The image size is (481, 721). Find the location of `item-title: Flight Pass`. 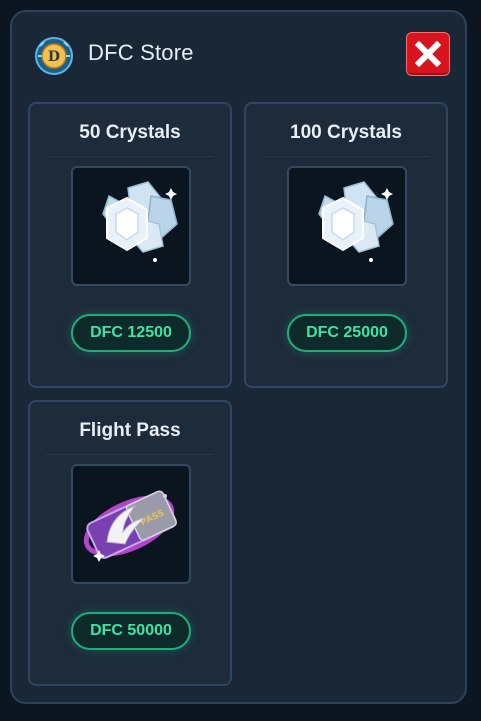

item-title: Flight Pass is located at coordinates (130, 430).